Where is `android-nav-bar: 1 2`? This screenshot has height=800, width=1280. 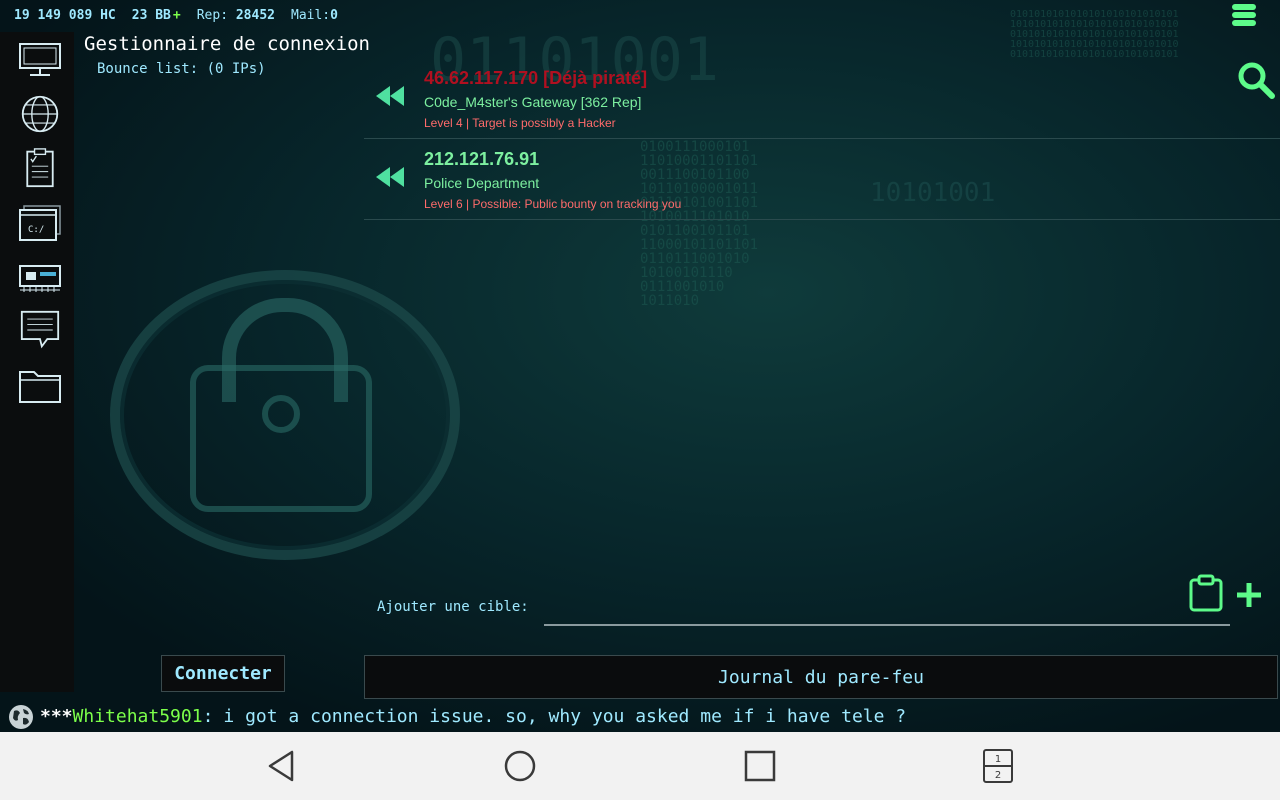
android-nav-bar: 1 2 is located at coordinates (640, 766).